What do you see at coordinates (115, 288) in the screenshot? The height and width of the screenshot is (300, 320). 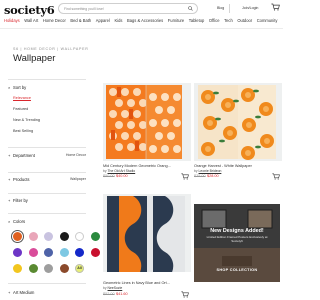 I see `artist-link: NeeSuzie` at bounding box center [115, 288].